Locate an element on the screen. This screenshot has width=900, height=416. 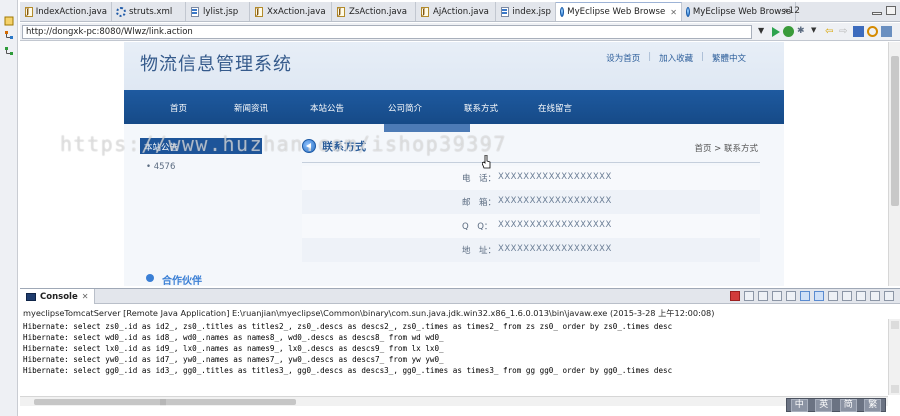
clear-console-icon is located at coordinates (777, 296).